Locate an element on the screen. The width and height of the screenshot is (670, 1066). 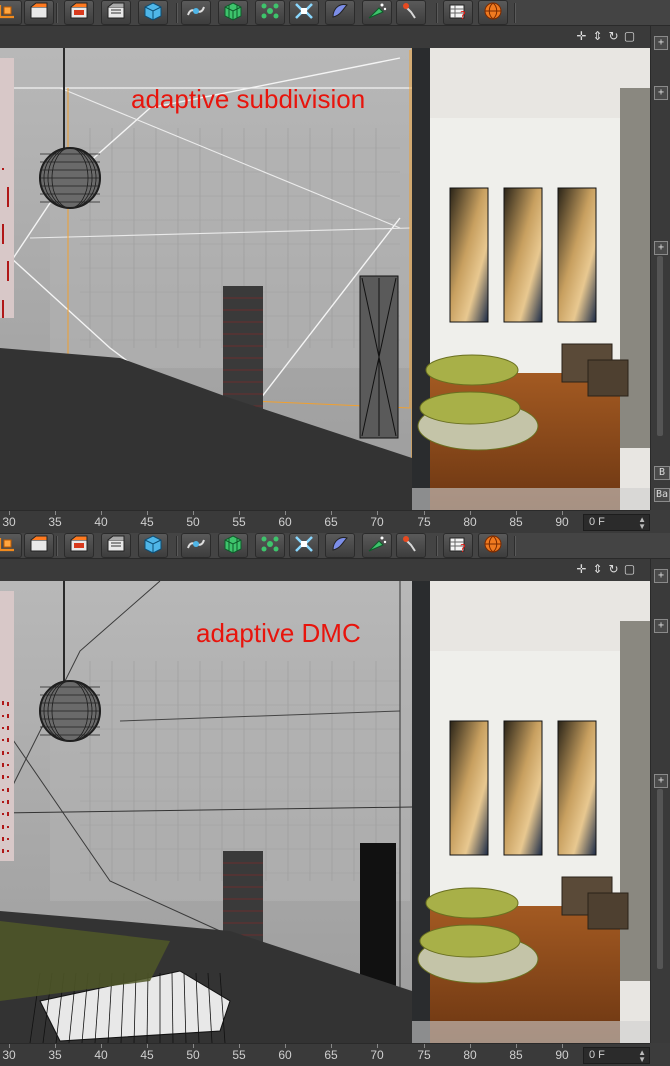
camera-icon is located at coordinates (411, 13).